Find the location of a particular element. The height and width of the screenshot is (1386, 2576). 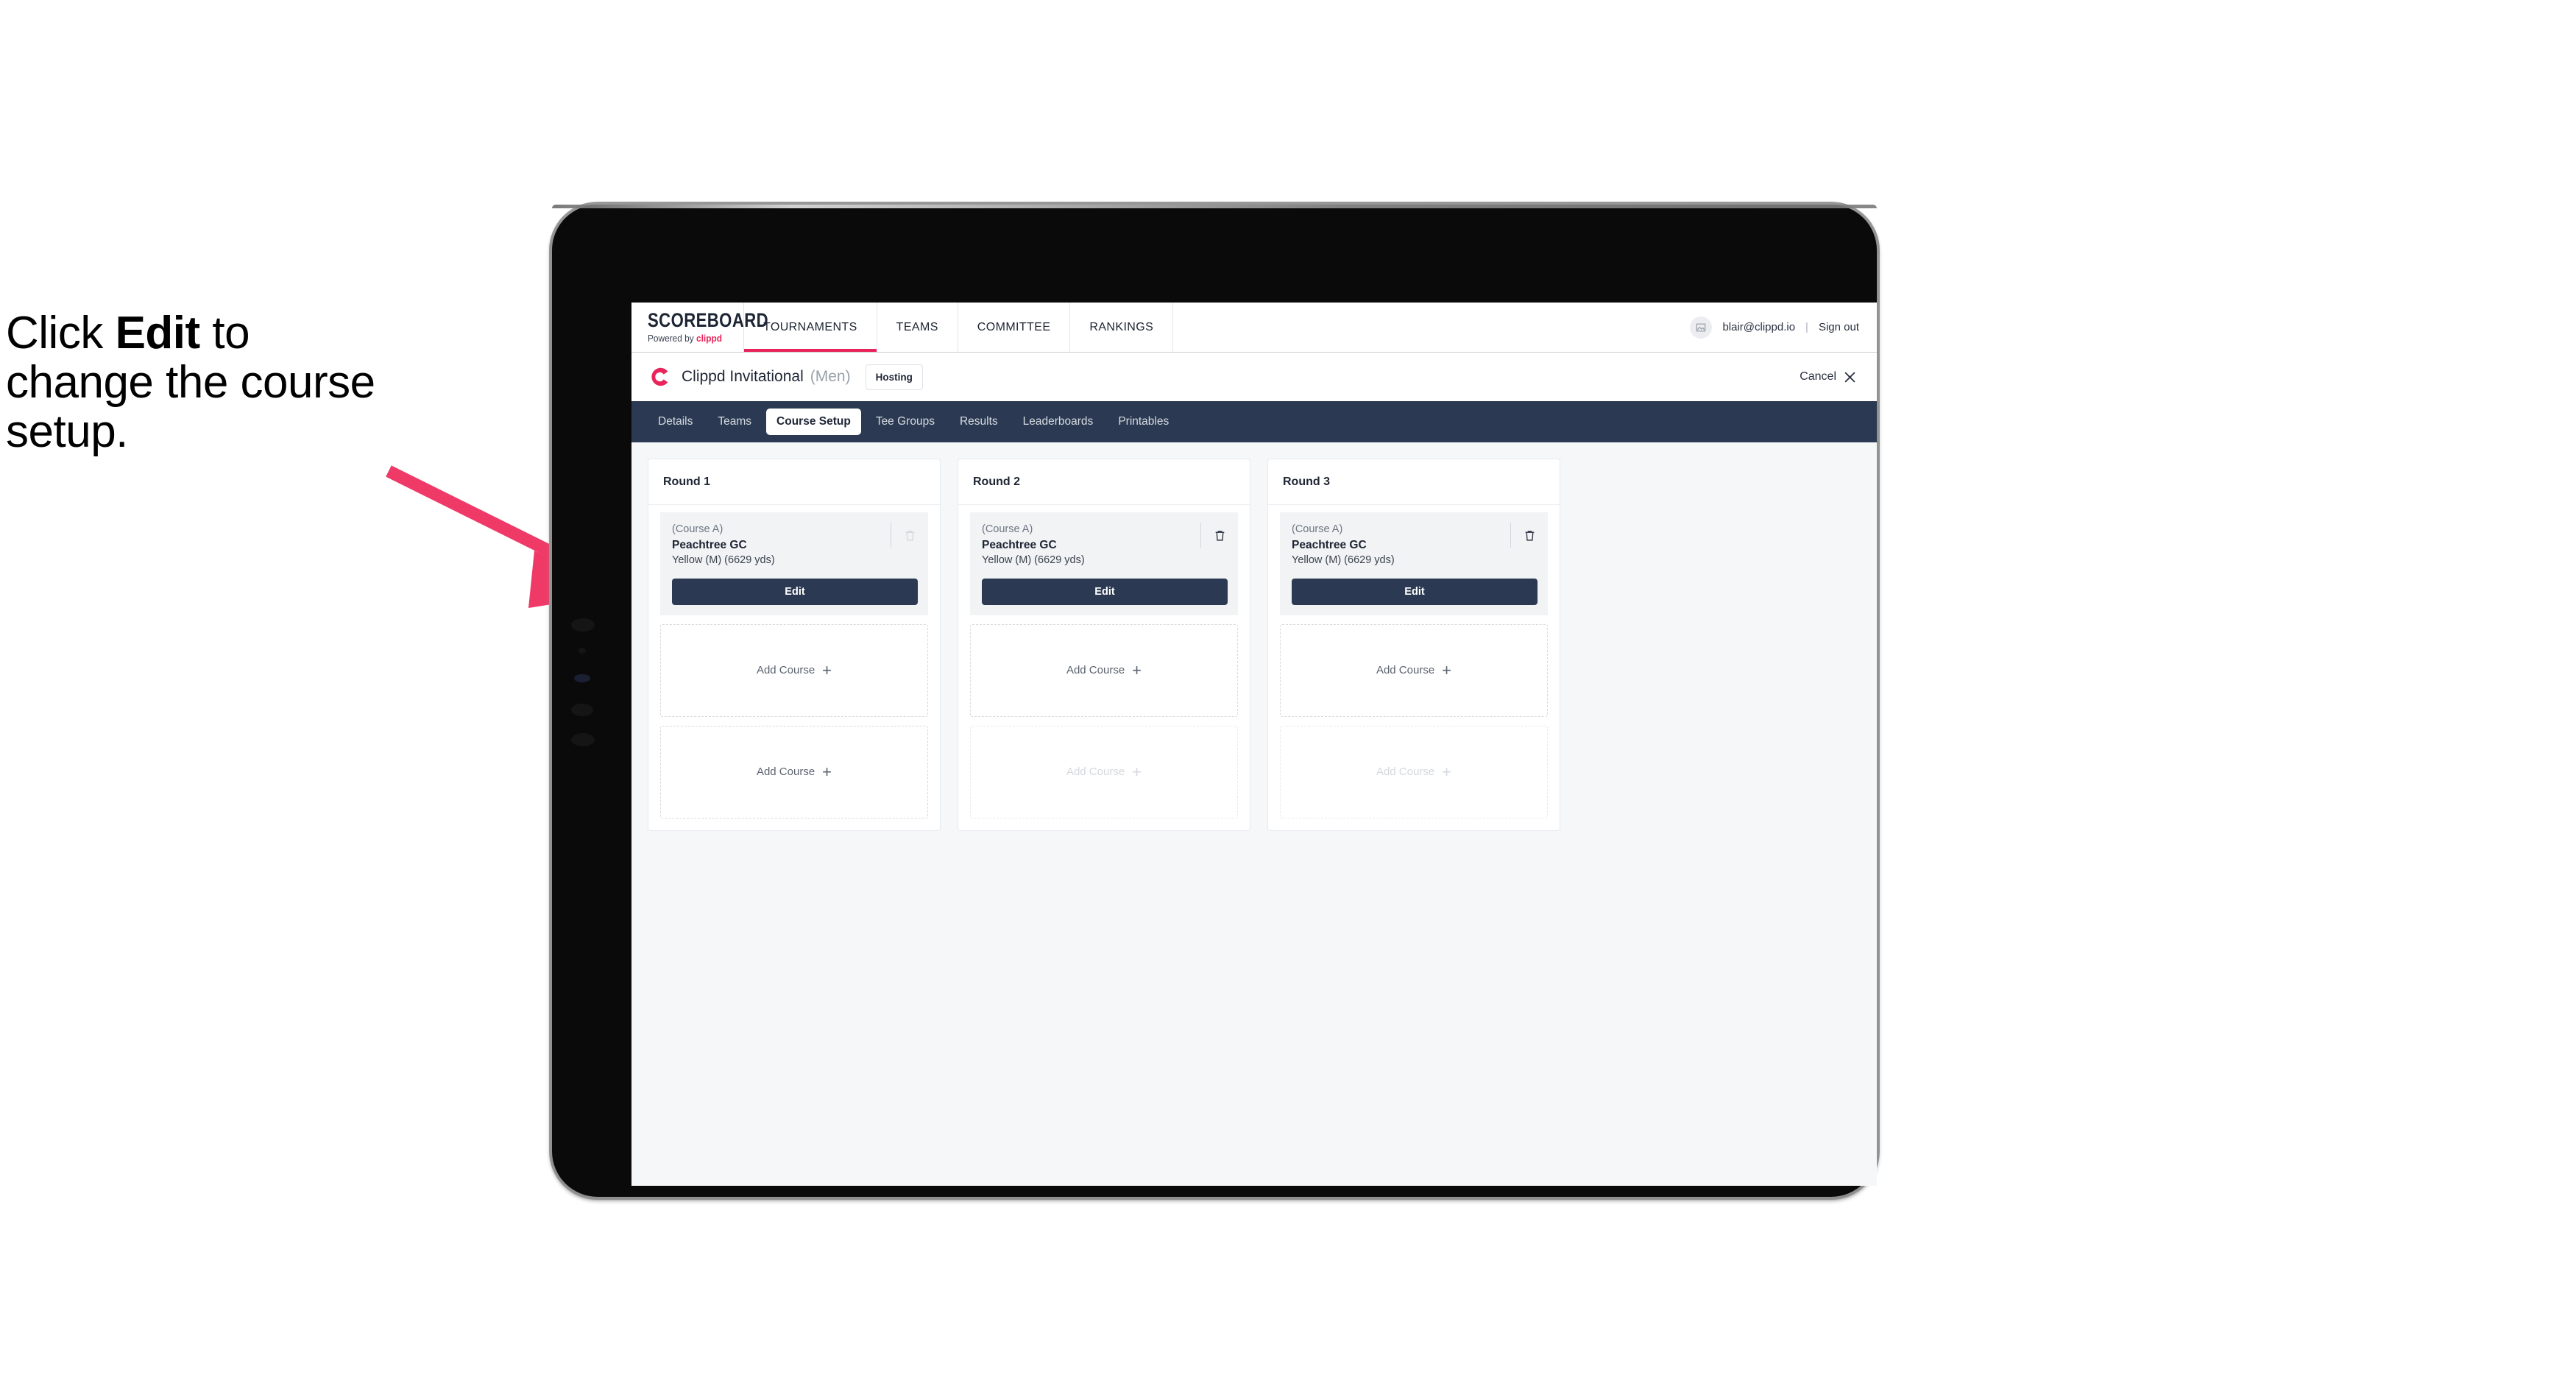

nav-item-tournaments: TOURNAMENTS is located at coordinates (810, 328).